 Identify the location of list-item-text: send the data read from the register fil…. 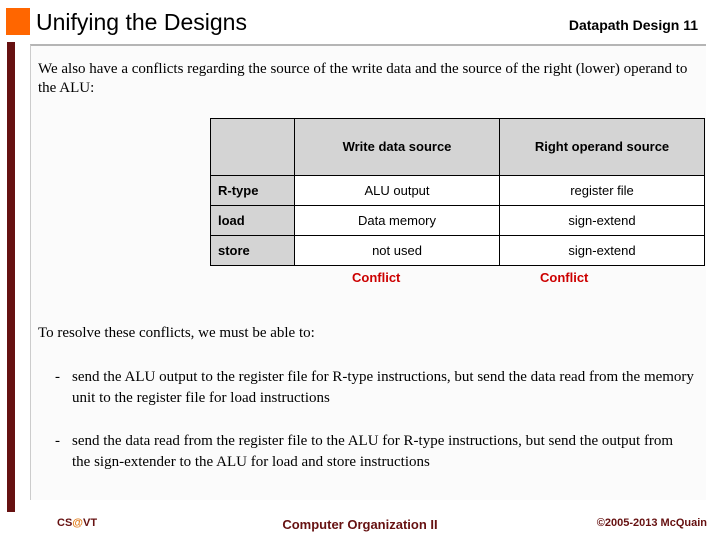
(373, 451).